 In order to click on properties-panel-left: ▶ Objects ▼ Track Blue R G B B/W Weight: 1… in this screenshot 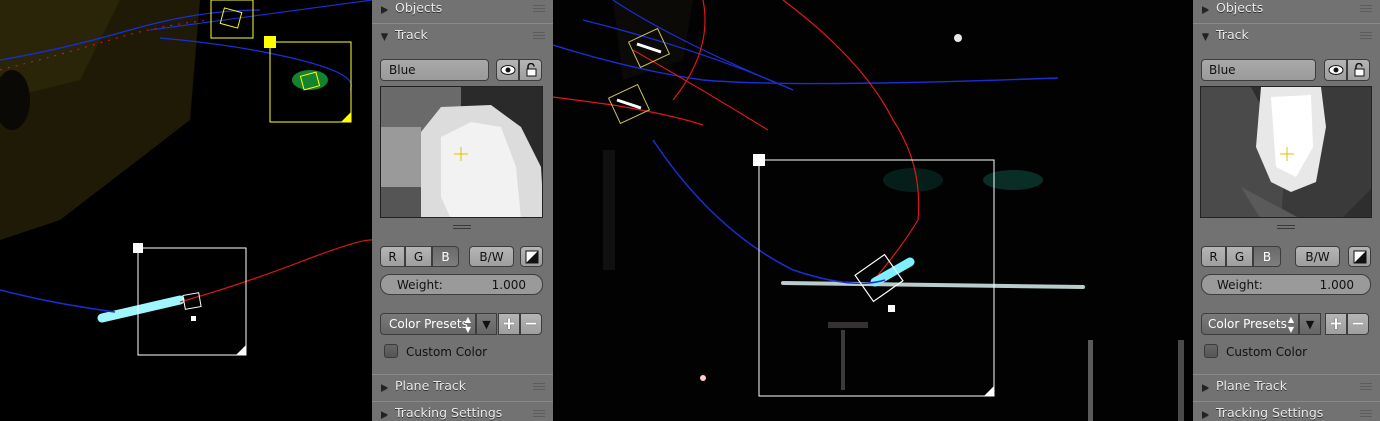, I will do `click(462, 210)`.